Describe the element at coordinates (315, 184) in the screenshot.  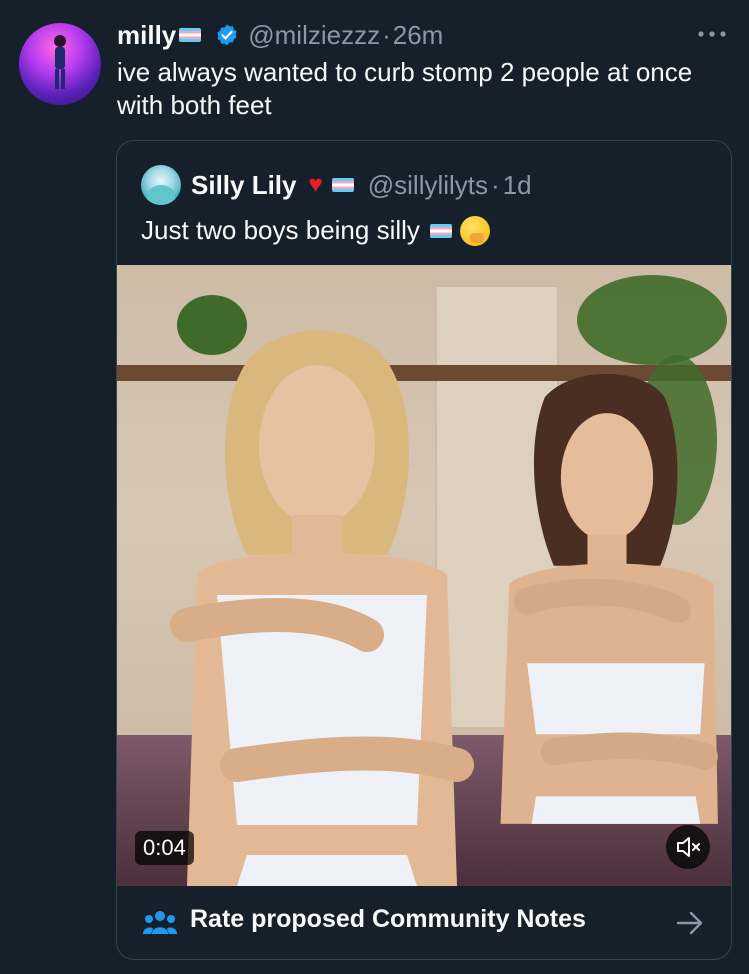
I see `red-heart-icon: ♥` at that location.